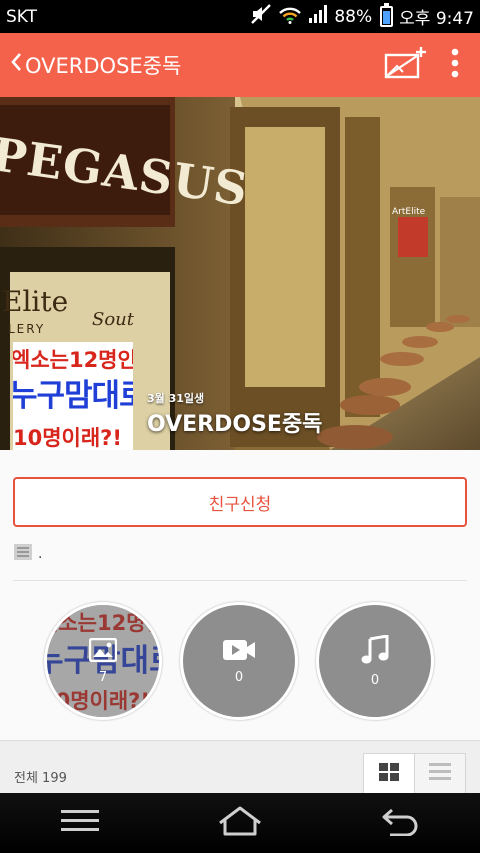  I want to click on friend-request-button: 친구신청, so click(240, 502).